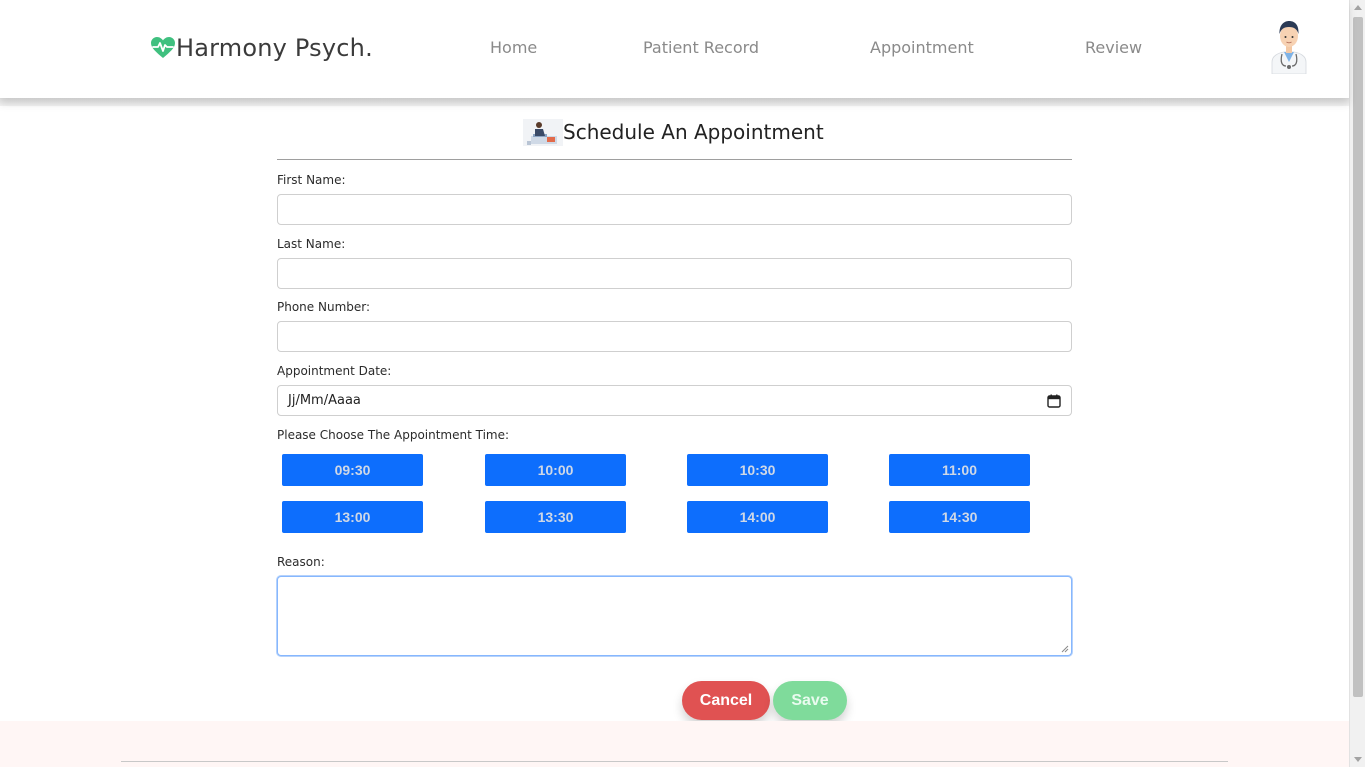 This screenshot has height=767, width=1365. What do you see at coordinates (1113, 48) in the screenshot?
I see `nav-review: Review` at bounding box center [1113, 48].